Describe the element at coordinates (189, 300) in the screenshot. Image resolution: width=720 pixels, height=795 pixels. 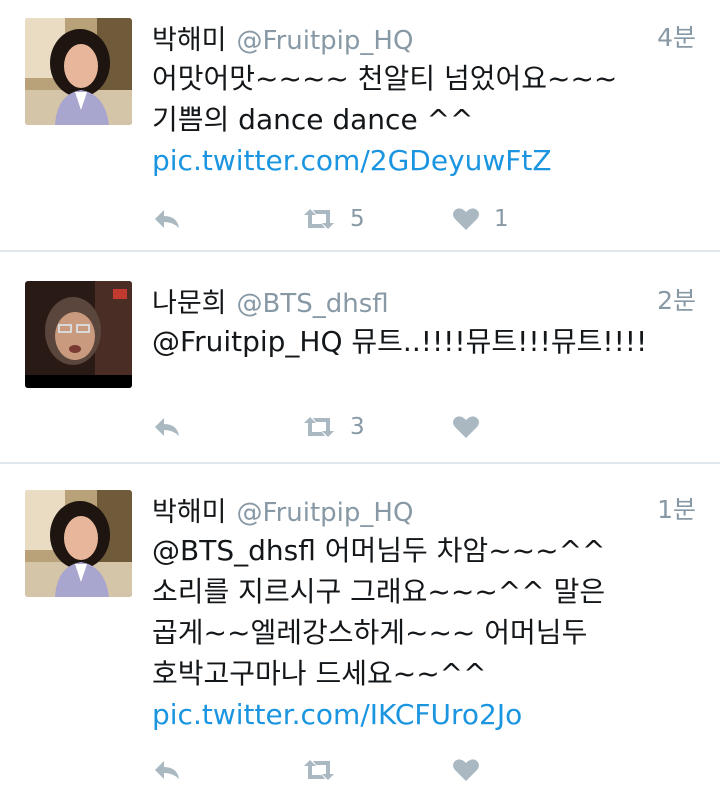
I see `display-name: 나문희` at that location.